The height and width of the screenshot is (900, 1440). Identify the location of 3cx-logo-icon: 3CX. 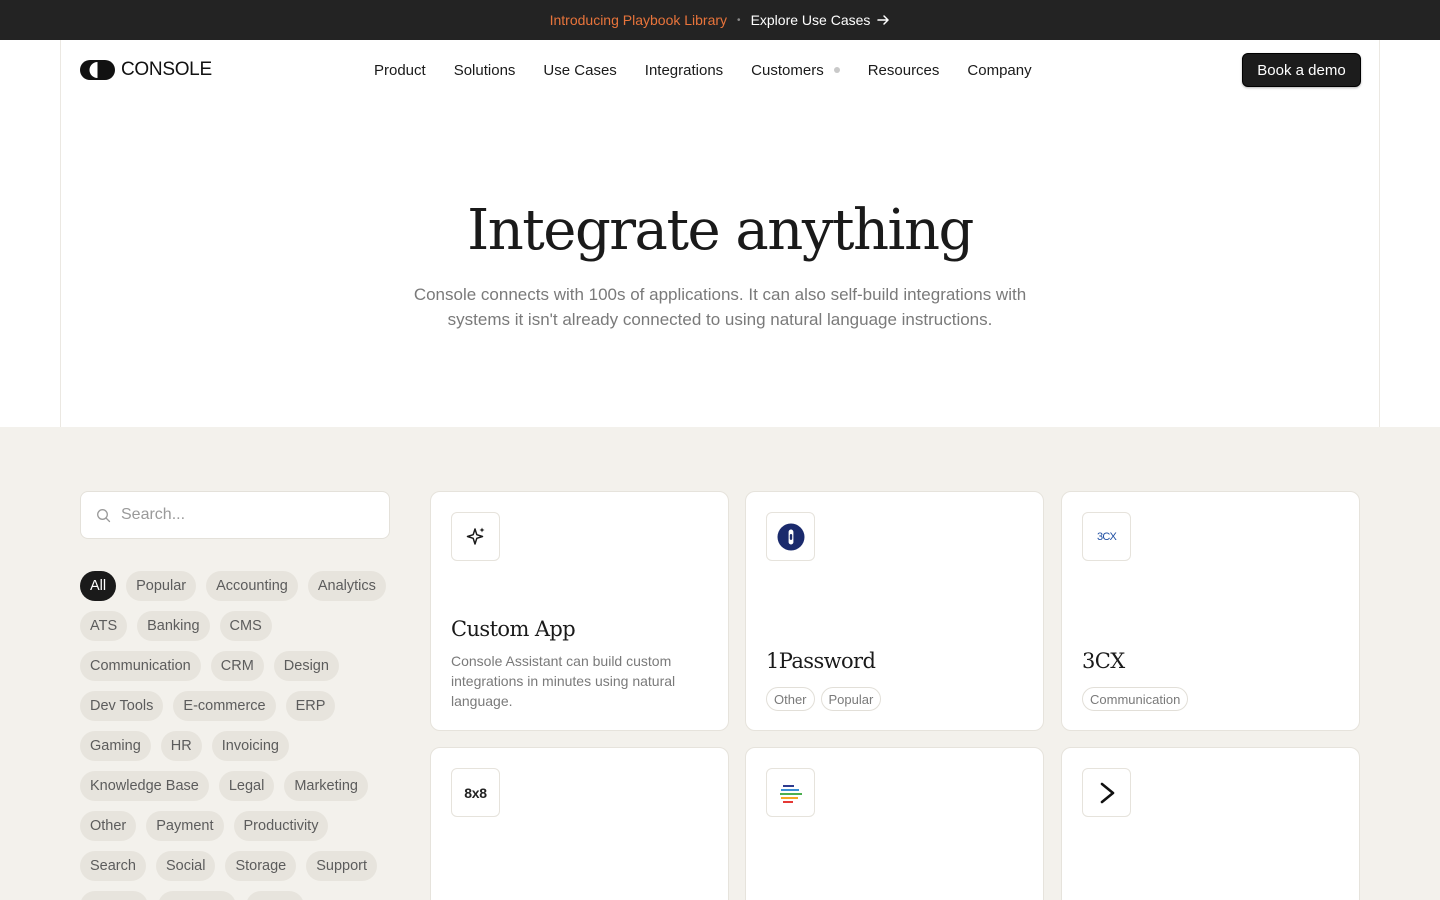
(1107, 536).